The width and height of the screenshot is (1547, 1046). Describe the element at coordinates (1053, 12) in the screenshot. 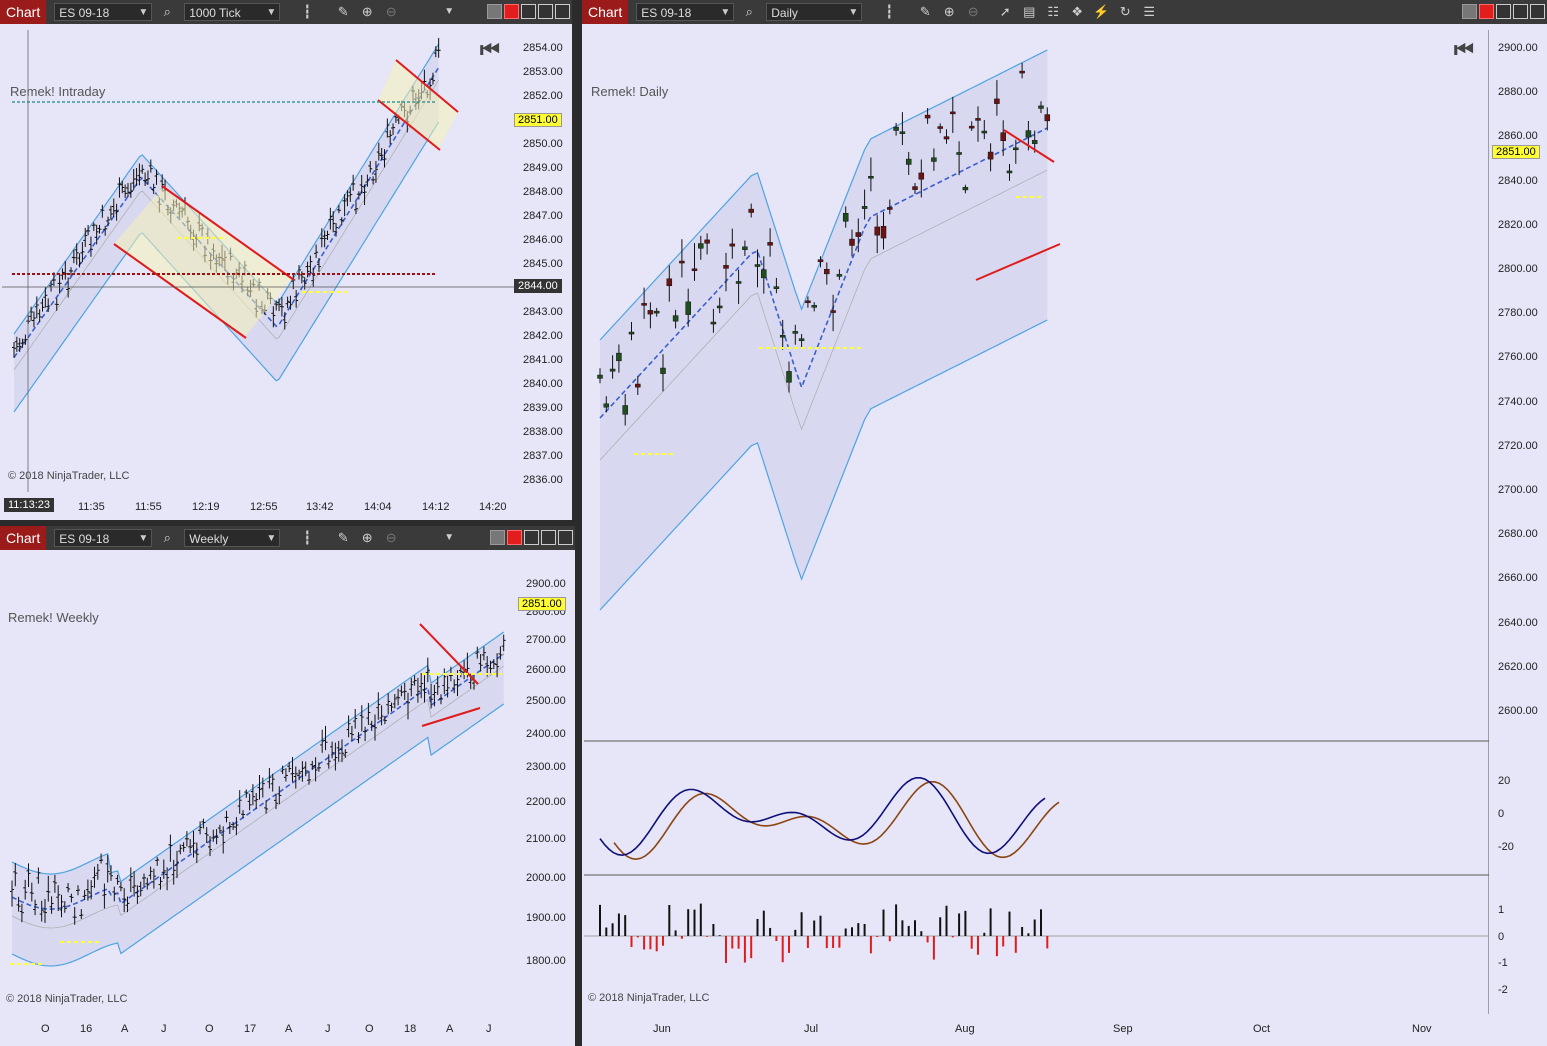

I see `properties-icon: ☷` at that location.